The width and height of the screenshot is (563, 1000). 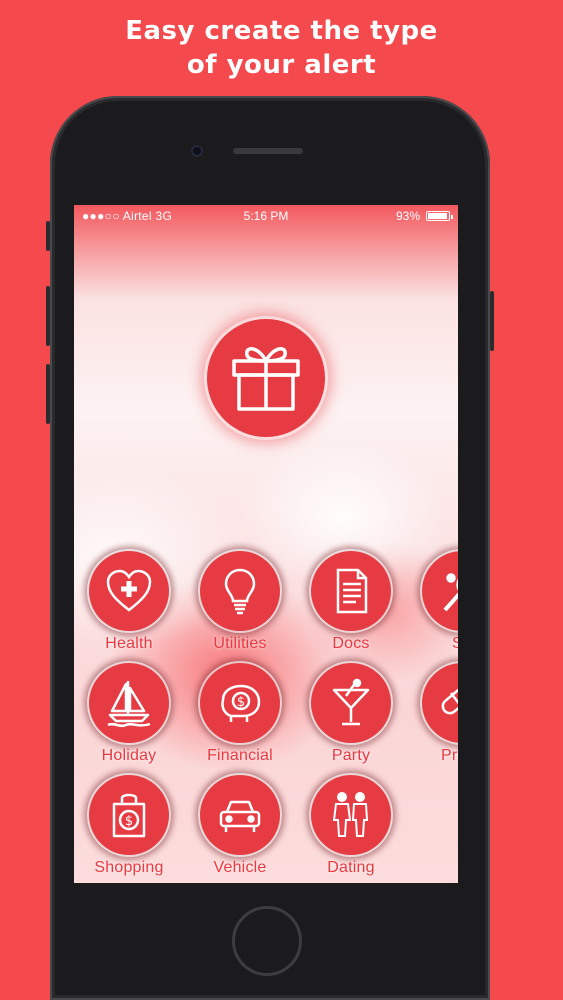 What do you see at coordinates (351, 867) in the screenshot?
I see `category-label: Dating` at bounding box center [351, 867].